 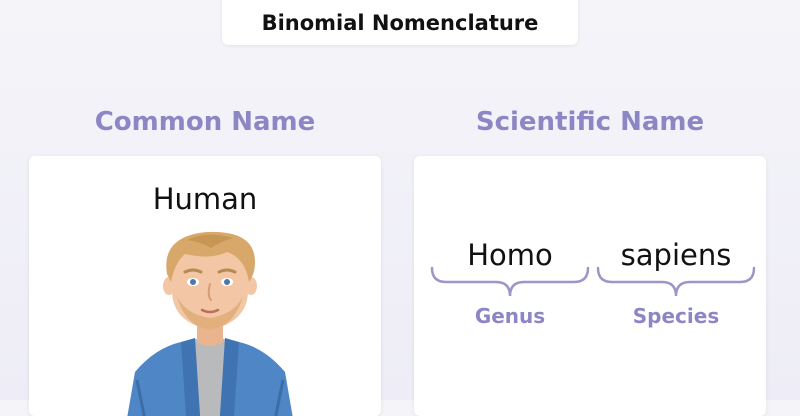 I want to click on human-illustration, so click(x=210, y=323).